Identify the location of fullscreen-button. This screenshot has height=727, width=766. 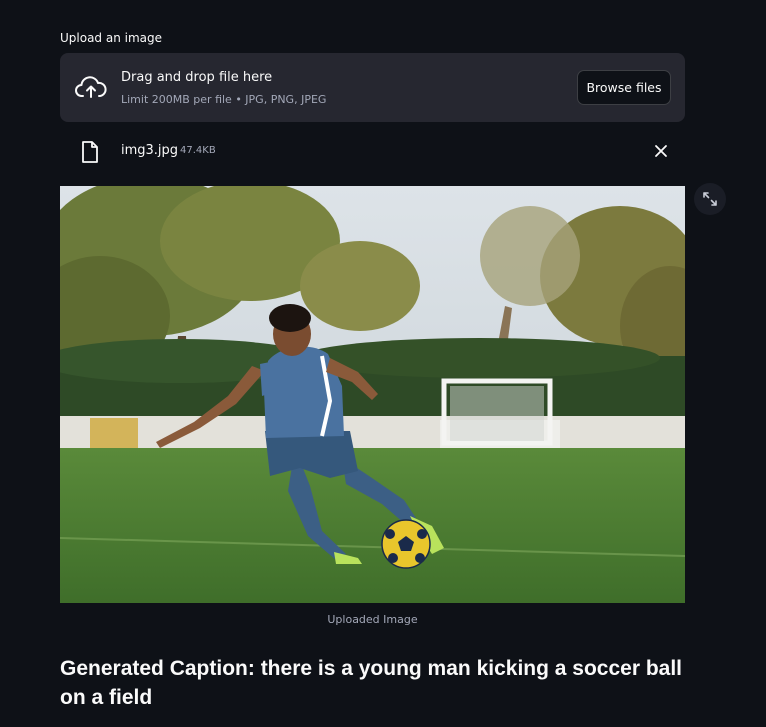
(710, 199).